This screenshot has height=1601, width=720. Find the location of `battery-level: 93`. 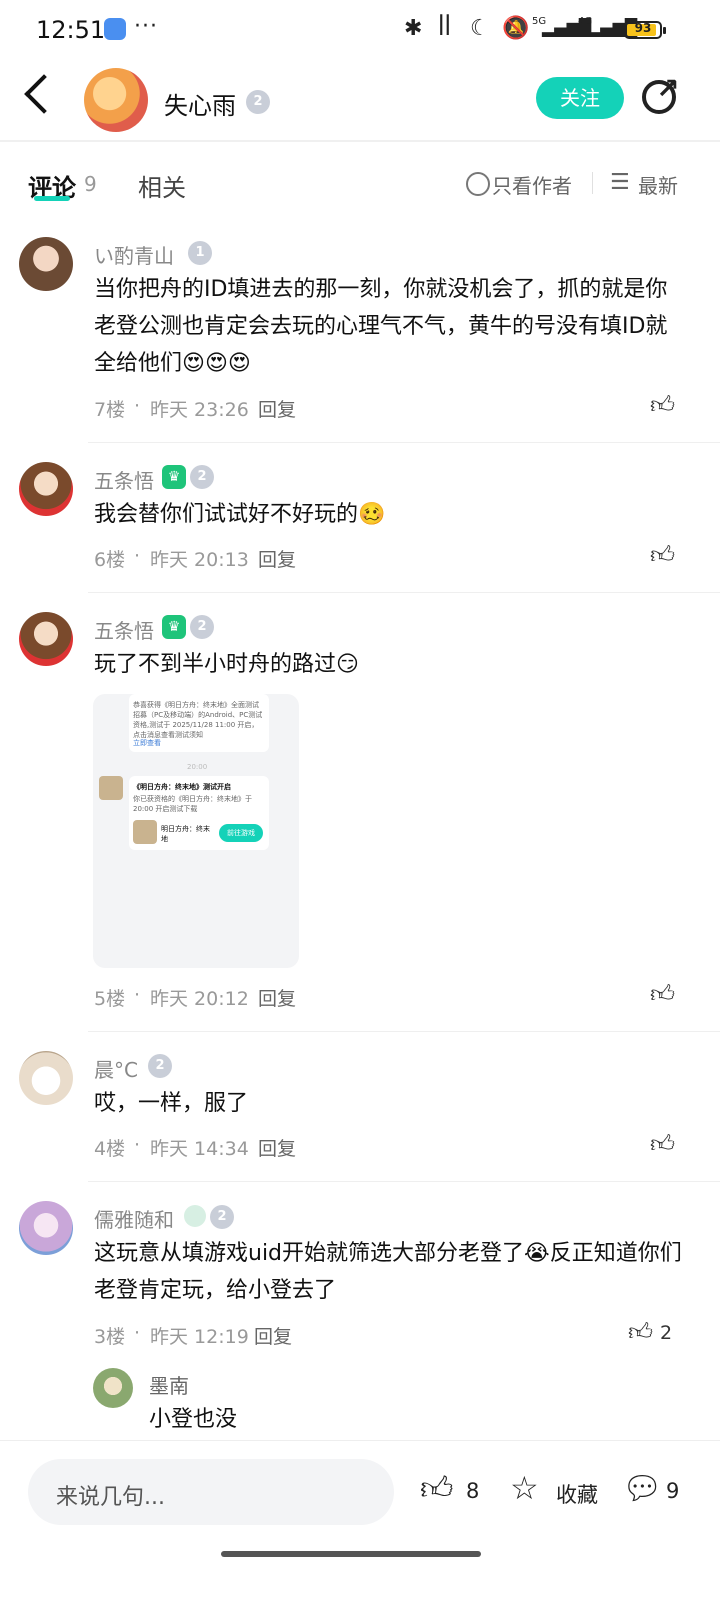

battery-level: 93 is located at coordinates (643, 28).